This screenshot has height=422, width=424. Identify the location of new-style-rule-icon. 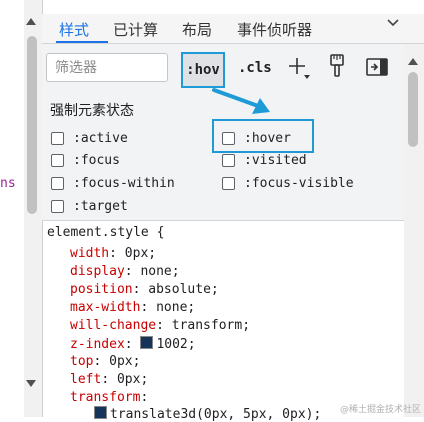
(298, 67).